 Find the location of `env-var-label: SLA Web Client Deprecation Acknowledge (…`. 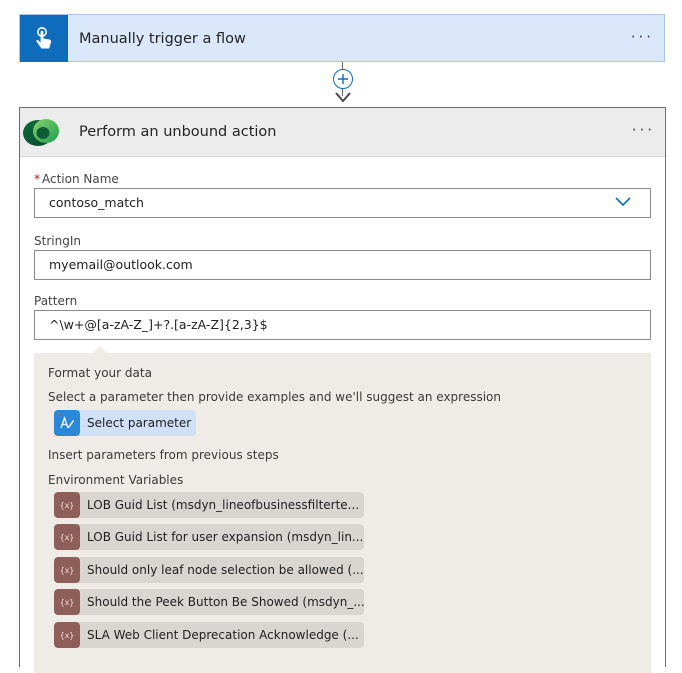

env-var-label: SLA Web Client Deprecation Acknowledge (… is located at coordinates (223, 635).